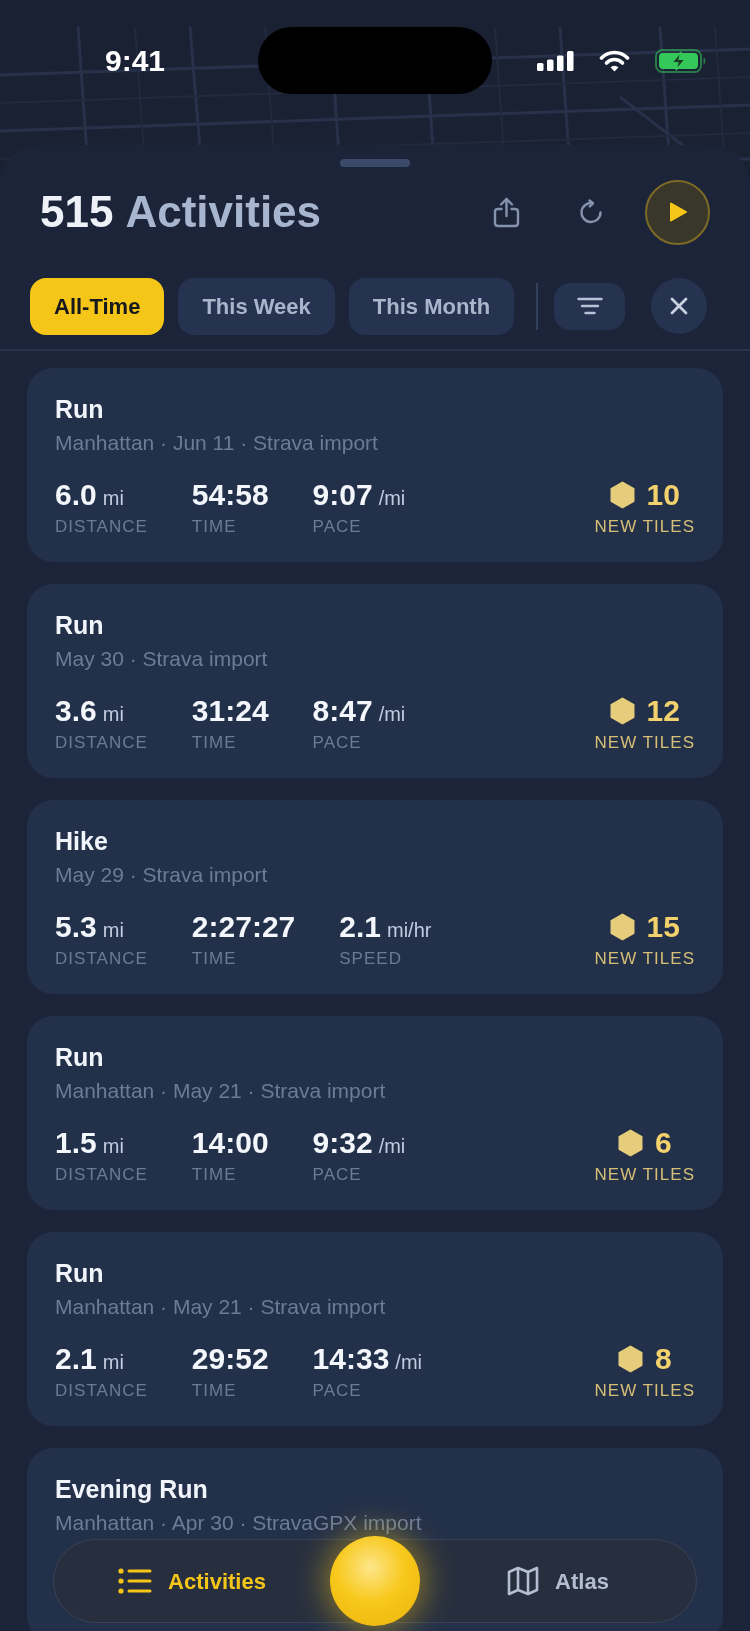  I want to click on activity-card: Run Manhattan · May 21 · Strava import 2.1 mi DISTANCE 29:52 TIME 14:33 /mi PACE 8 NEW TILES, so click(375, 1329).